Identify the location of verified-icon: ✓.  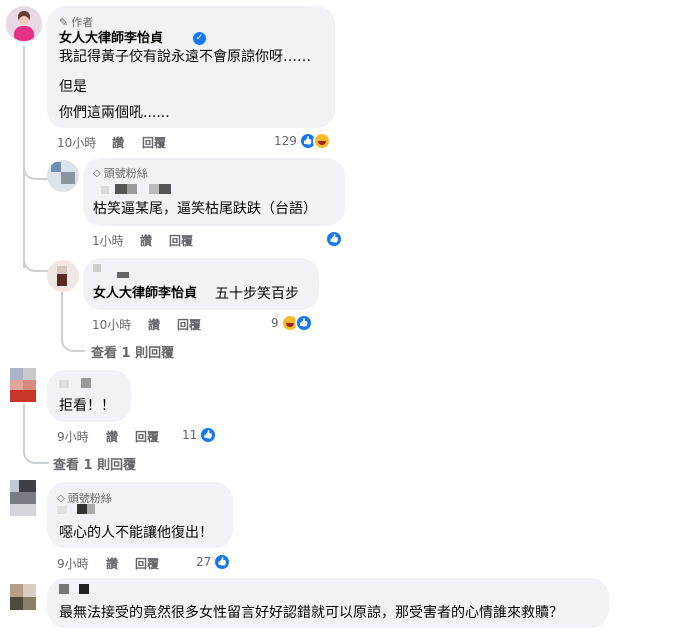
(199, 38).